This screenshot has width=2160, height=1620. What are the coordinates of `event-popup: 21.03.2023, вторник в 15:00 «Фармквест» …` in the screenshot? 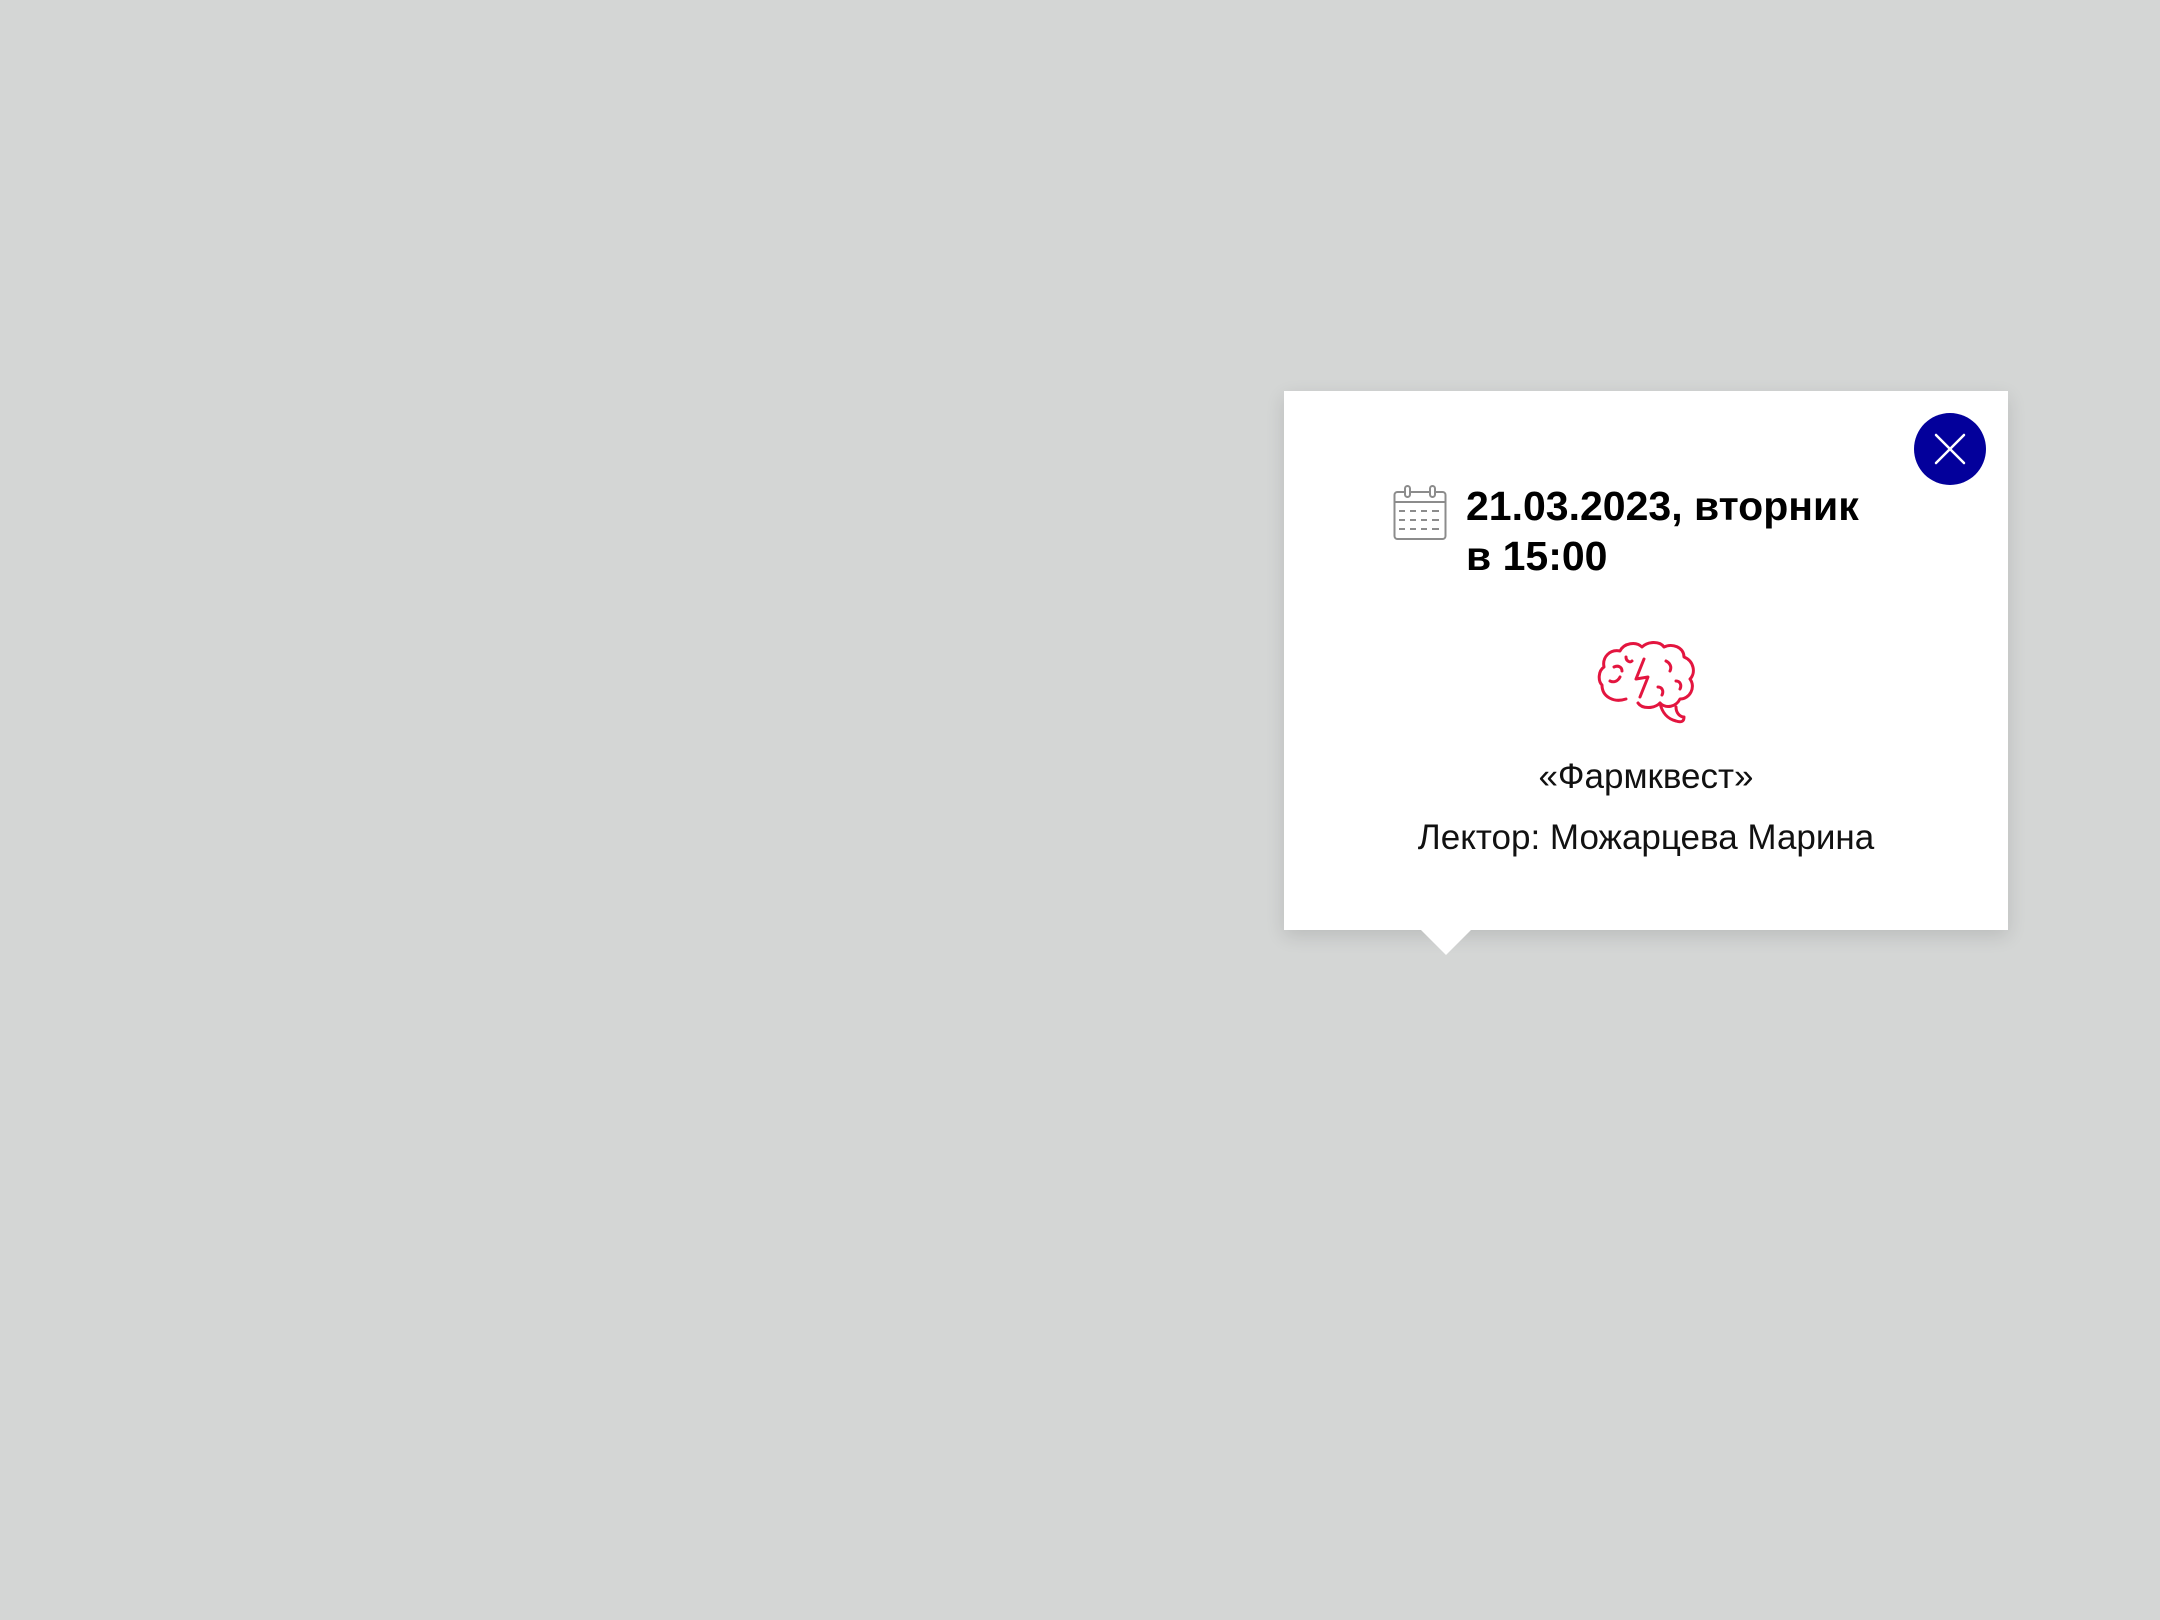 It's located at (1646, 660).